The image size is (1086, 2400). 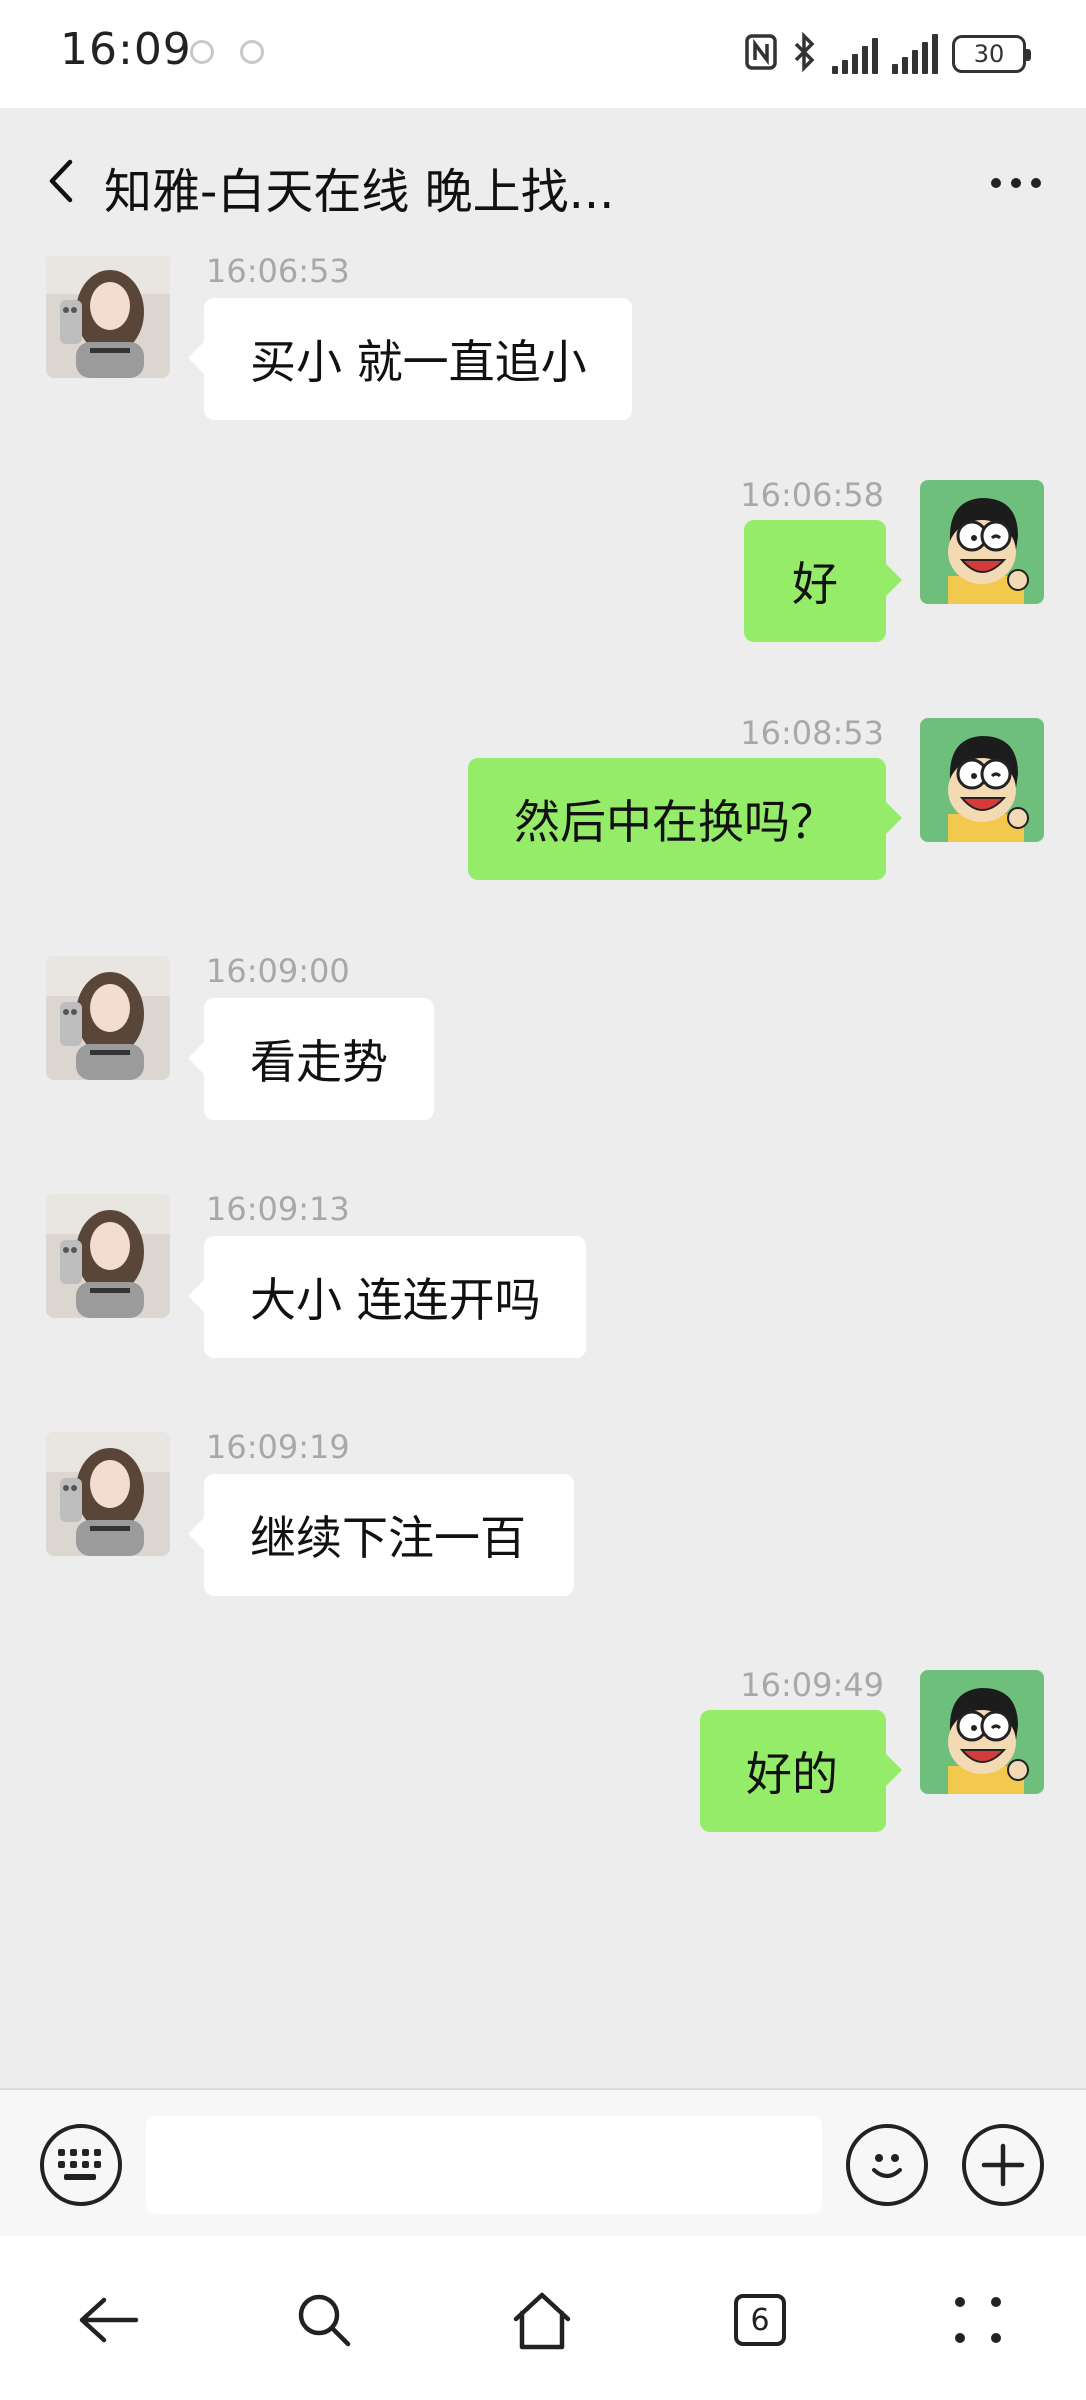 I want to click on message-bubble: 买小 就一直追小, so click(x=410, y=359).